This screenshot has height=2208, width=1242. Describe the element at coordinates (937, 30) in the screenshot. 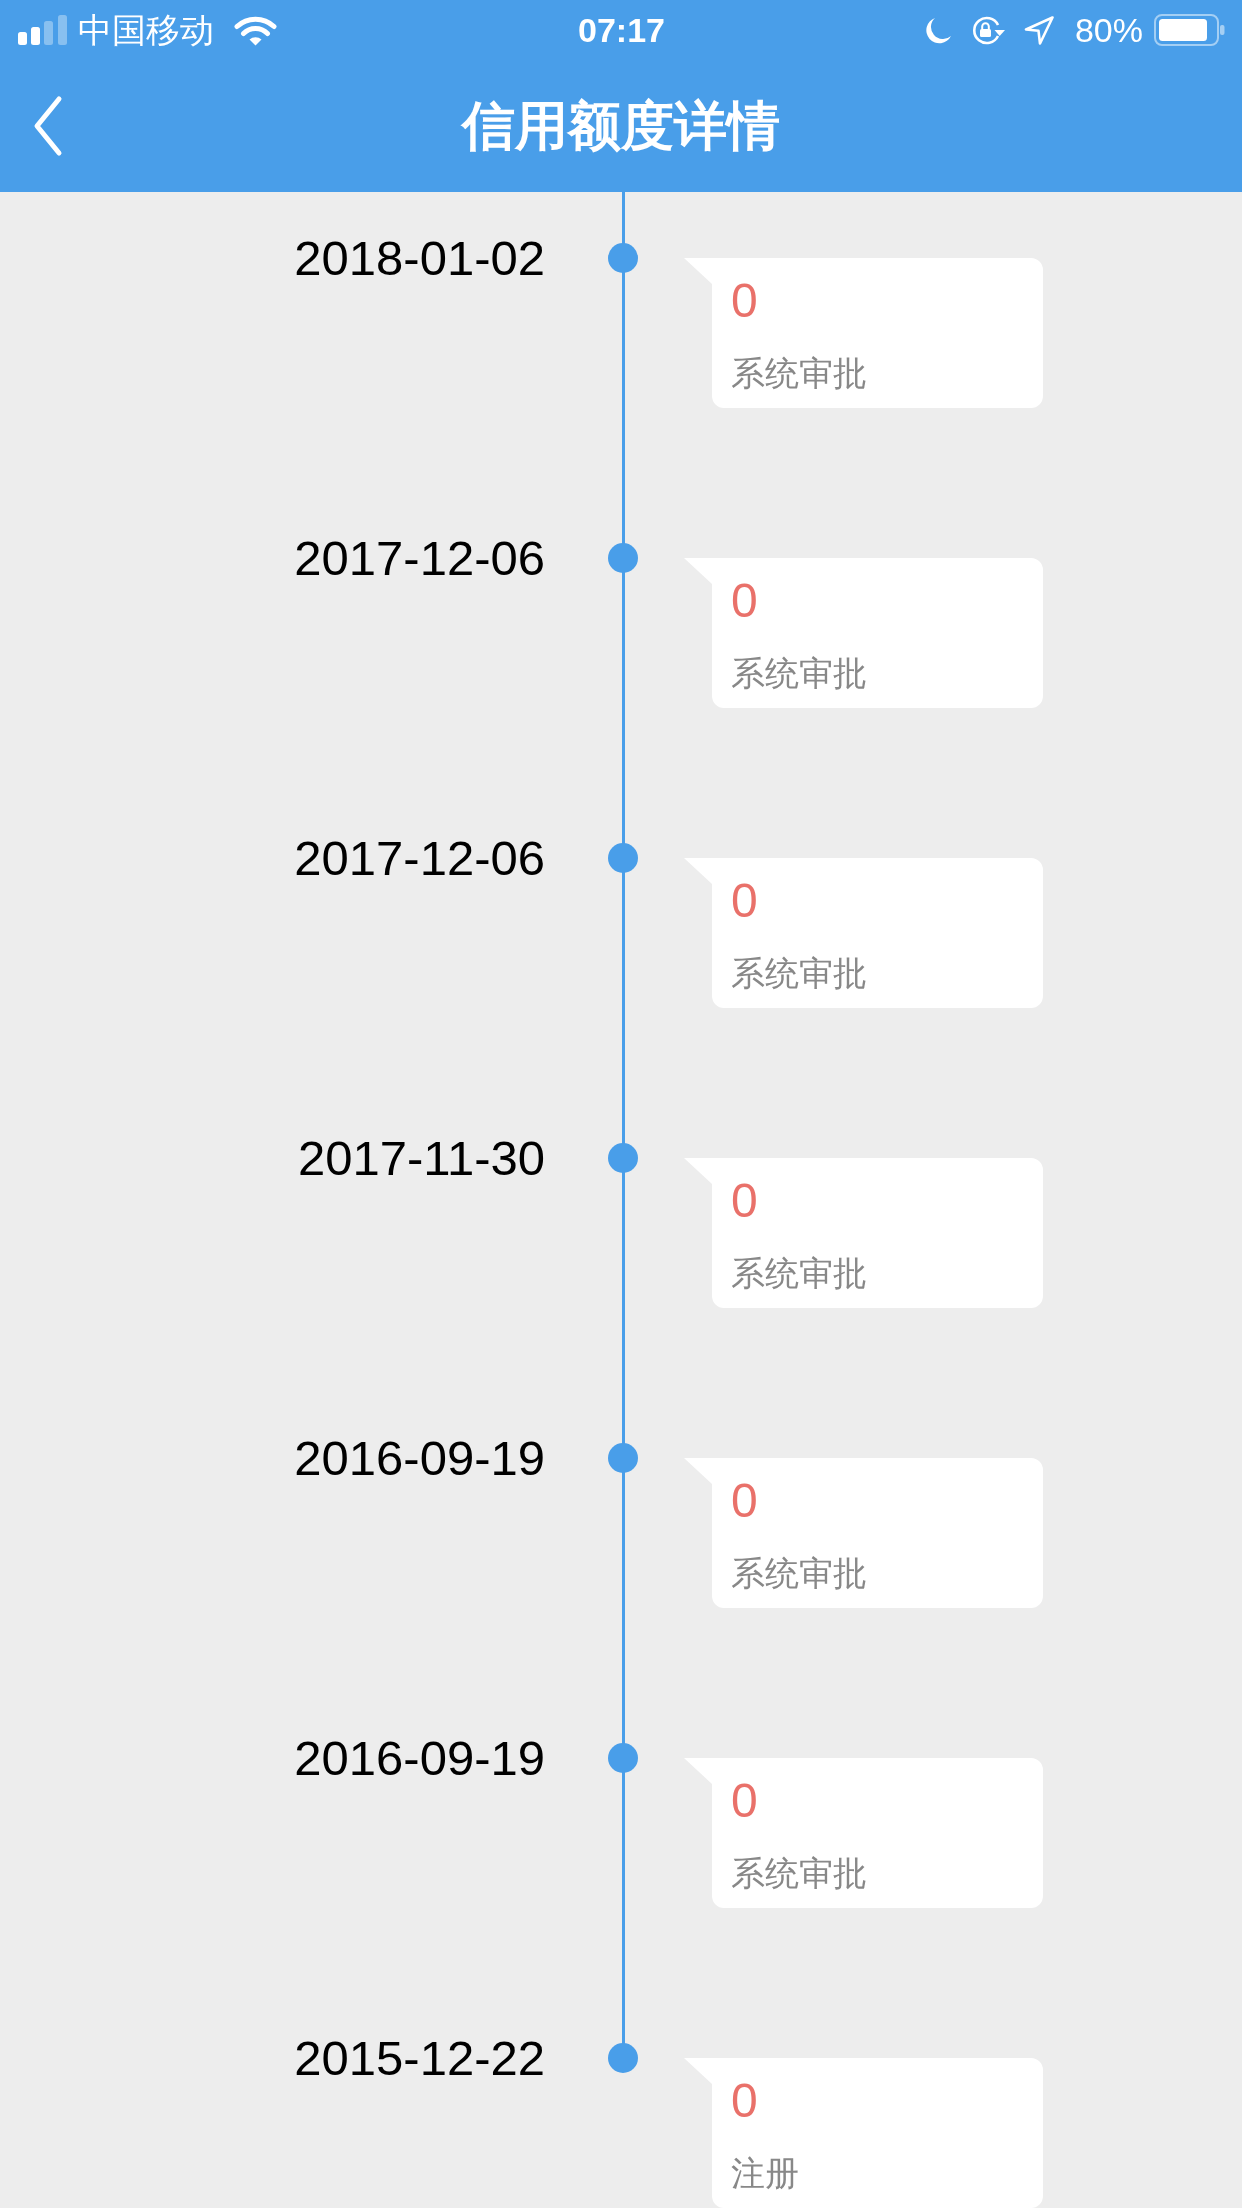

I see `moon-icon` at that location.